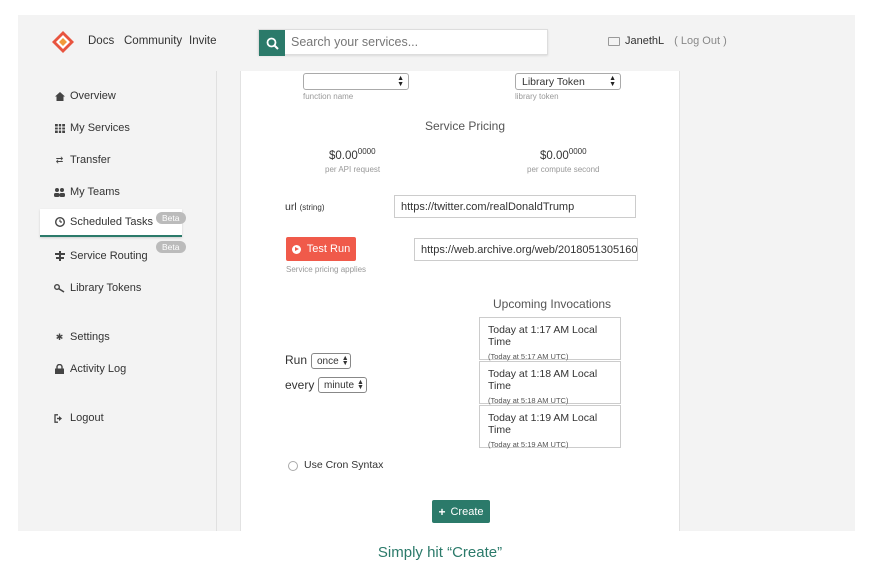 This screenshot has width=880, height=583. I want to click on function-name-select: ▲ ▼, so click(356, 81).